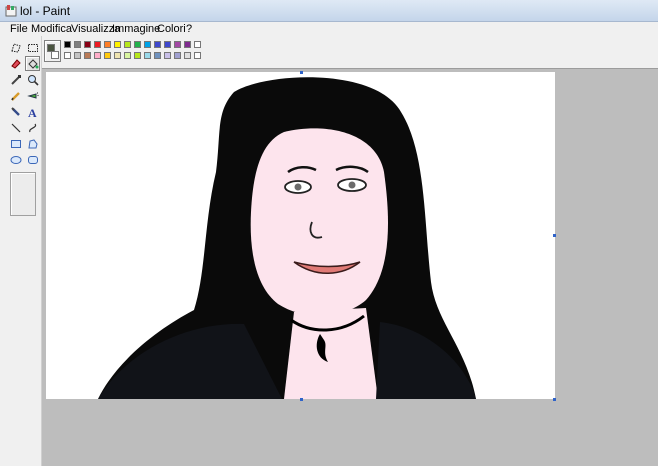  Describe the element at coordinates (15, 95) in the screenshot. I see `pencil-icon` at that location.